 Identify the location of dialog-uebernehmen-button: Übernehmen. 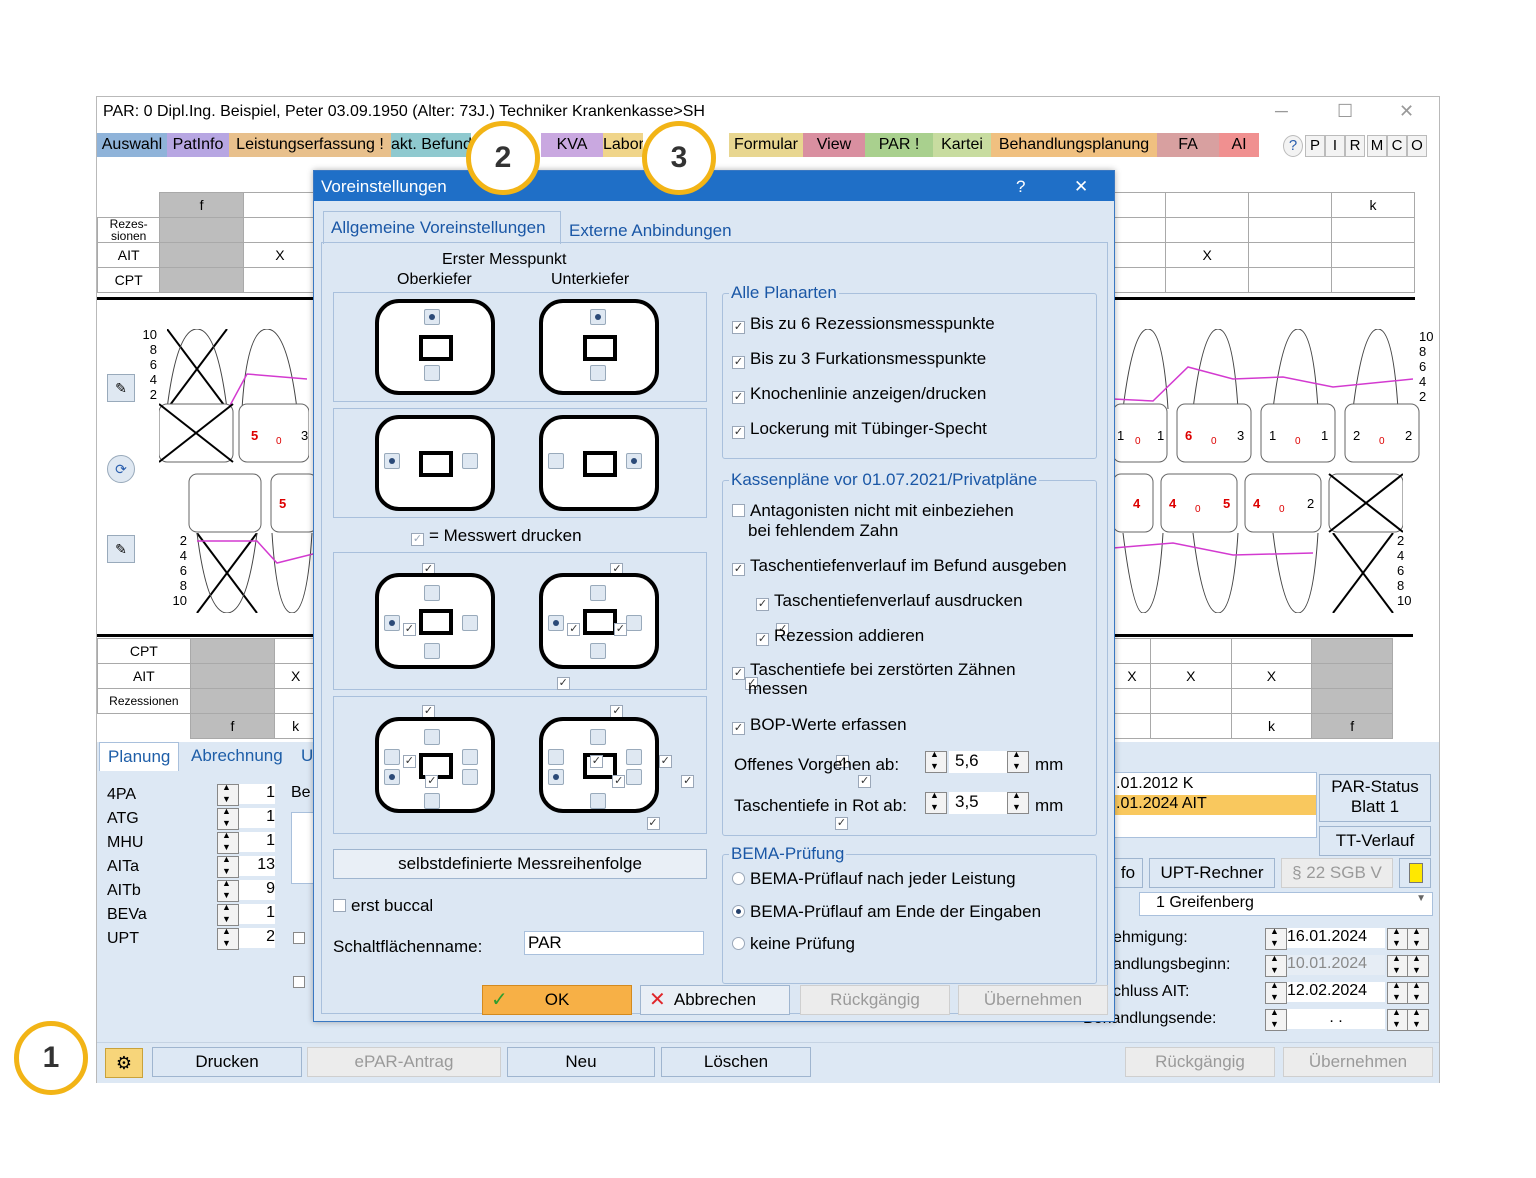
(1033, 1000).